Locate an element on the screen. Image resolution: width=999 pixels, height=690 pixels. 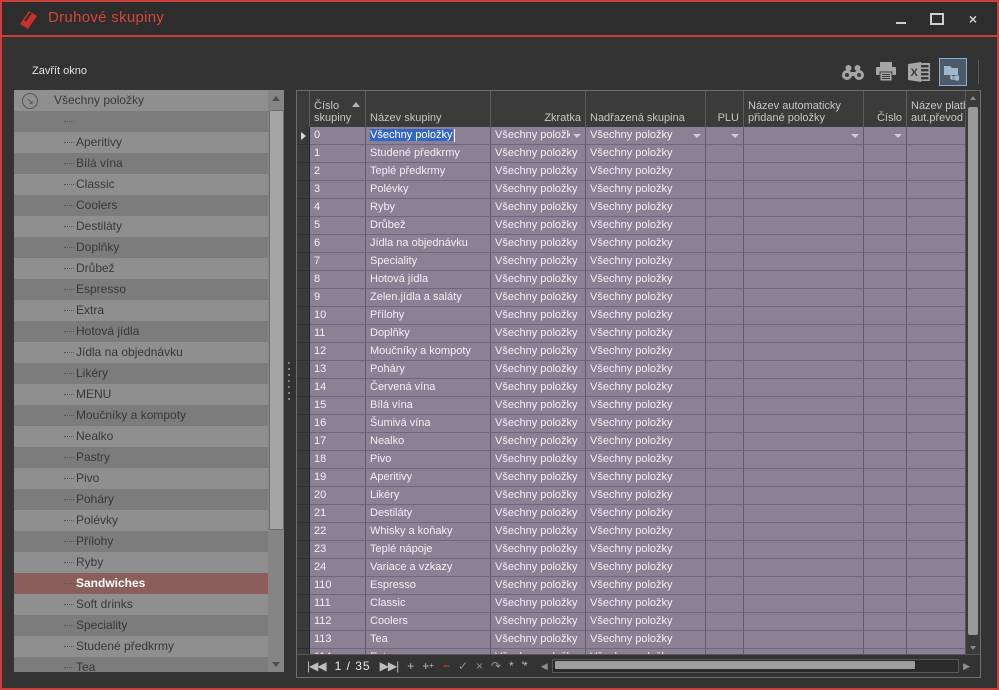
tree-item-dopl-ky: Doplňky is located at coordinates (141, 247).